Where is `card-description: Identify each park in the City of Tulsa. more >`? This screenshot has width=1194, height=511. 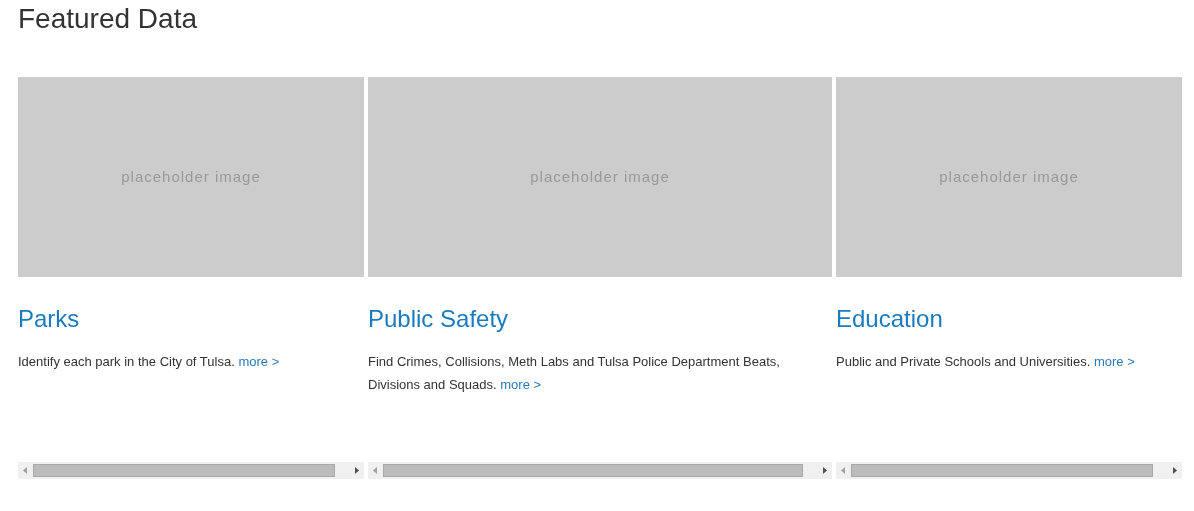
card-description: Identify each park in the City of Tulsa. more > is located at coordinates (149, 362).